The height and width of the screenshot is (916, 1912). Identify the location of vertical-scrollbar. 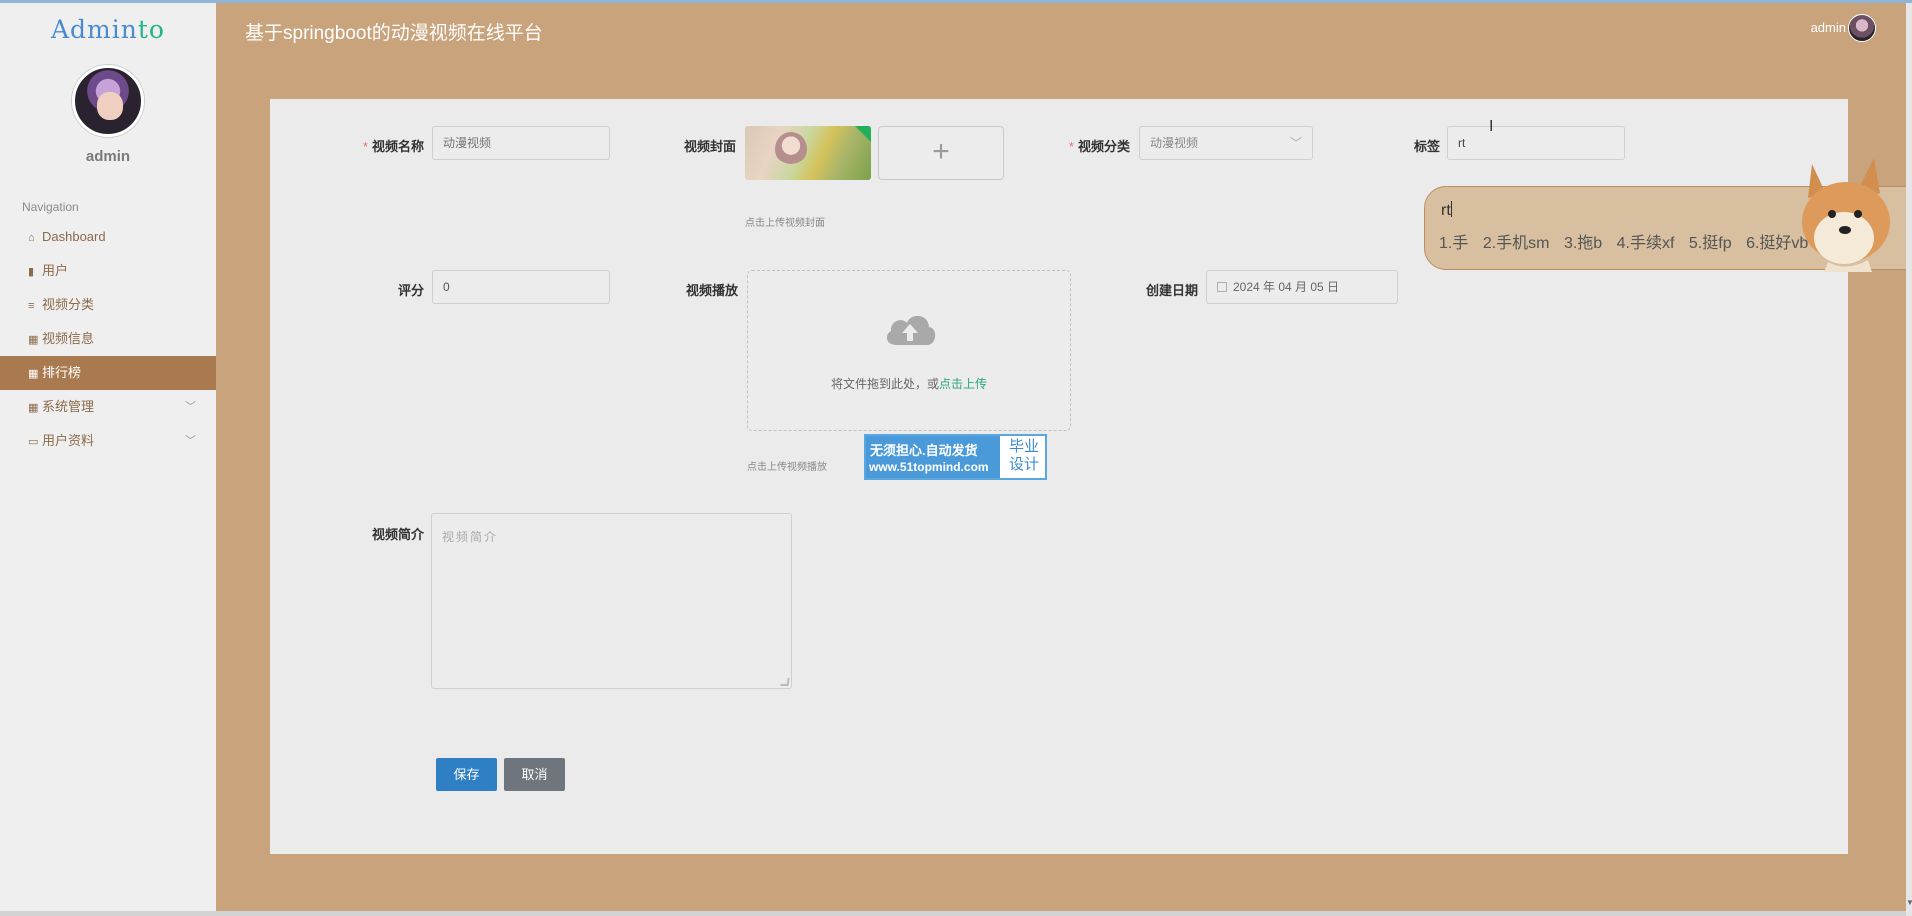
(1909, 459).